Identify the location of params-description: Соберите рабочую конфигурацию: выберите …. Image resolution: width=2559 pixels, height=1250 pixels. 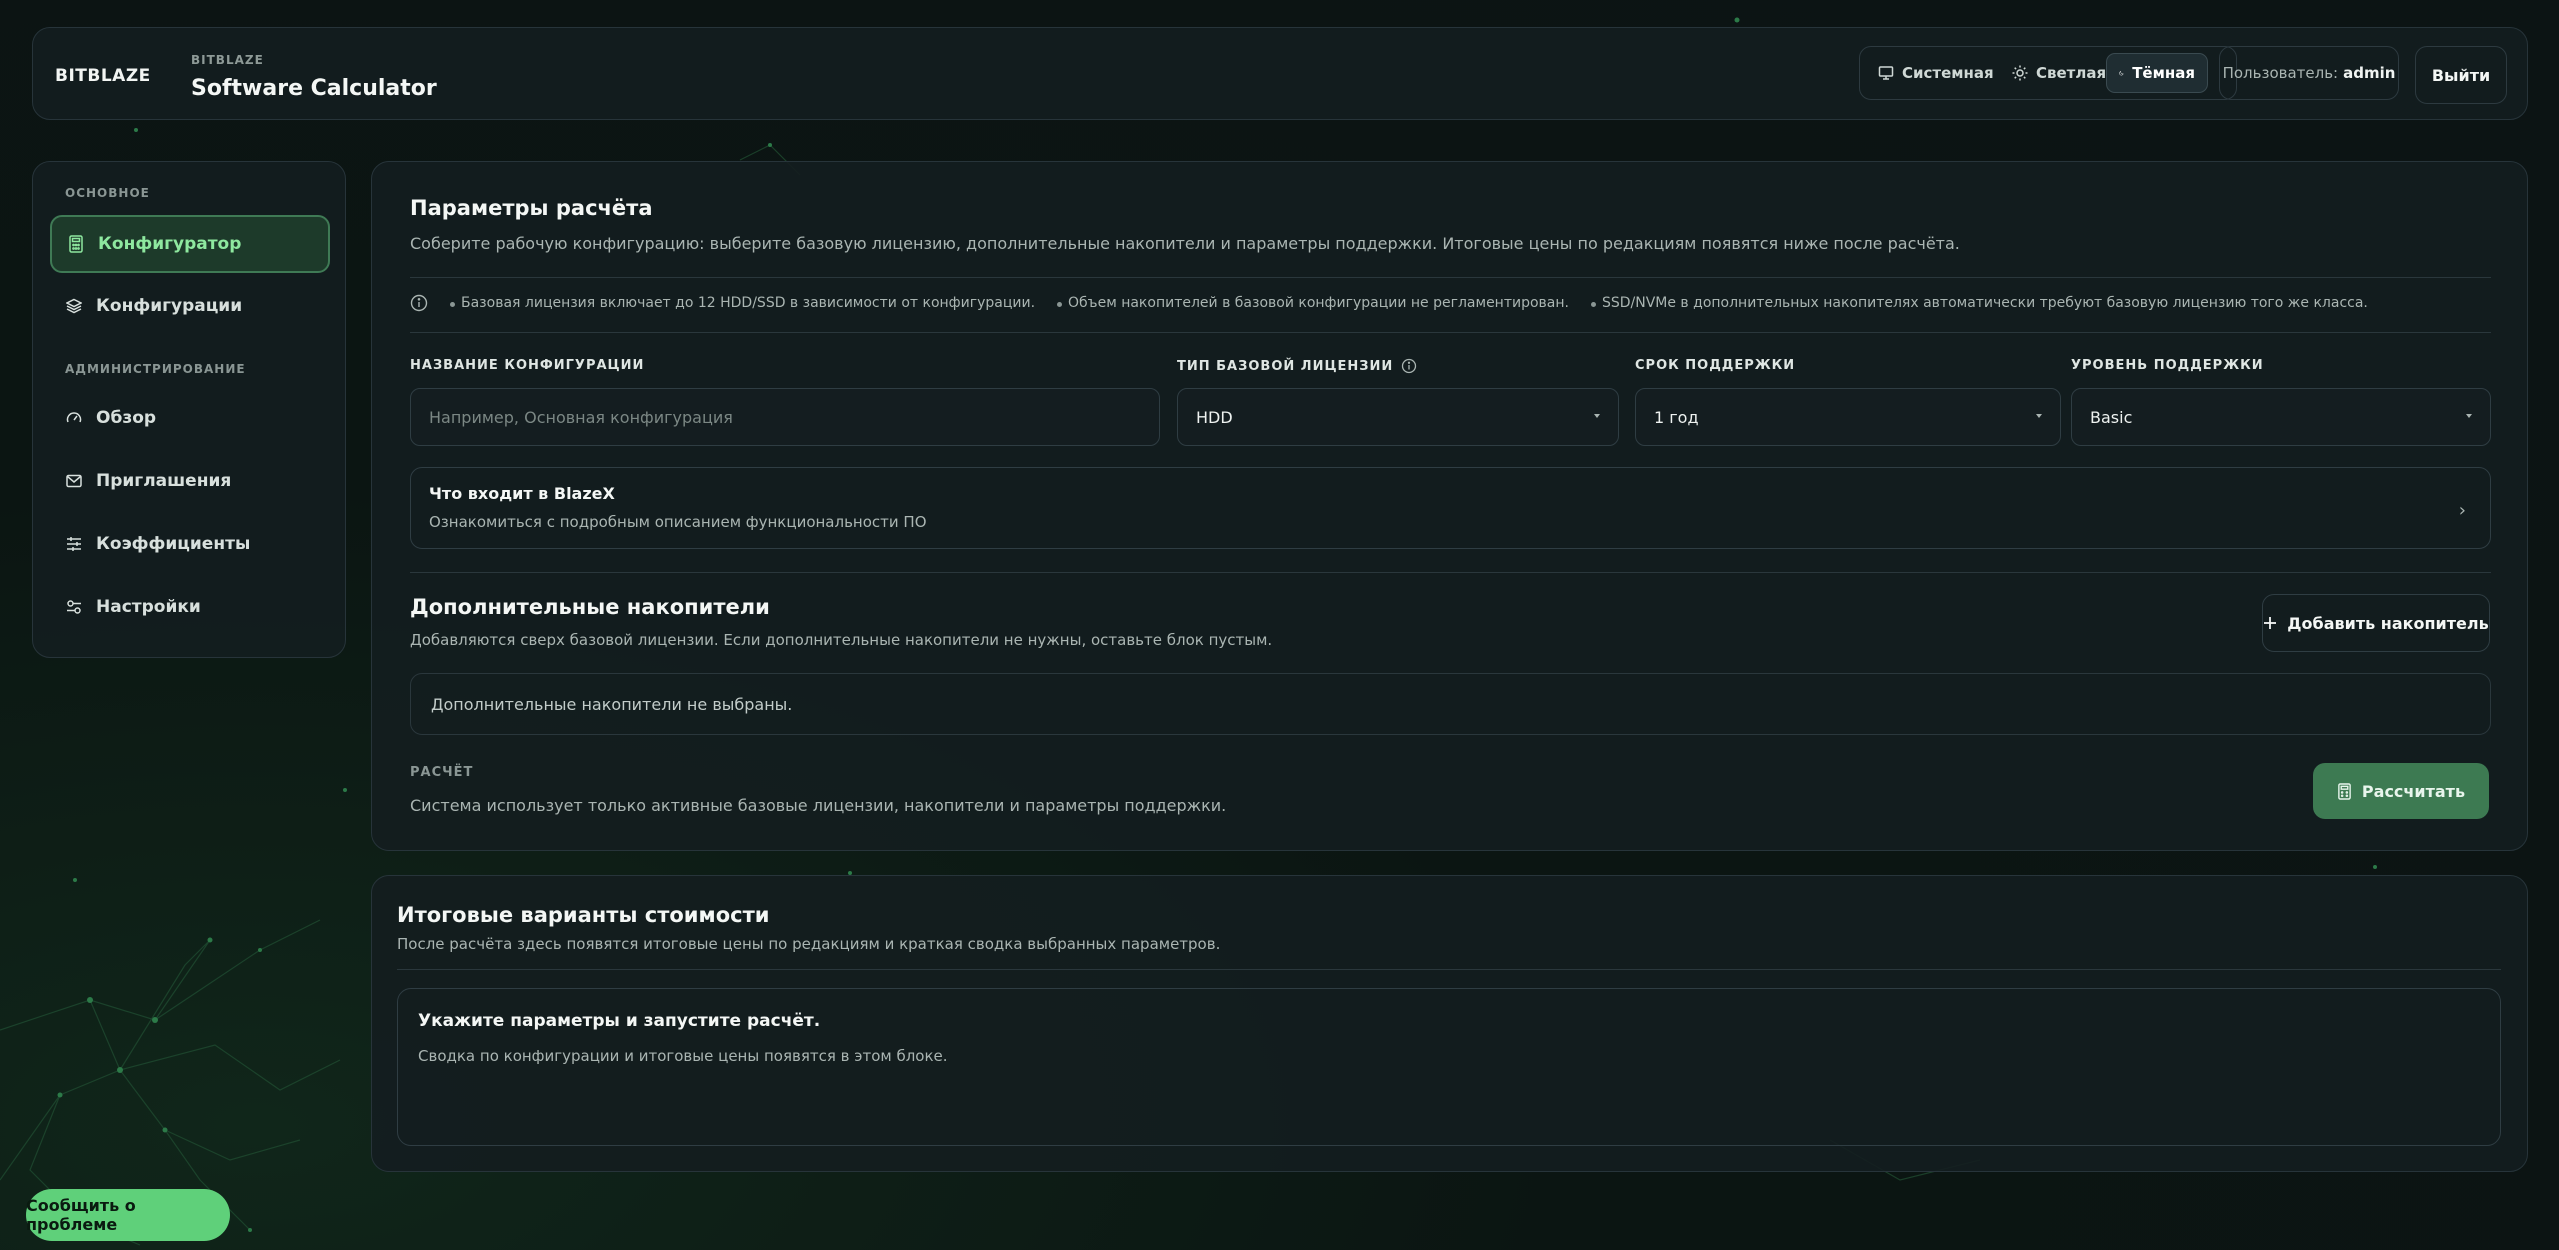
(1185, 243).